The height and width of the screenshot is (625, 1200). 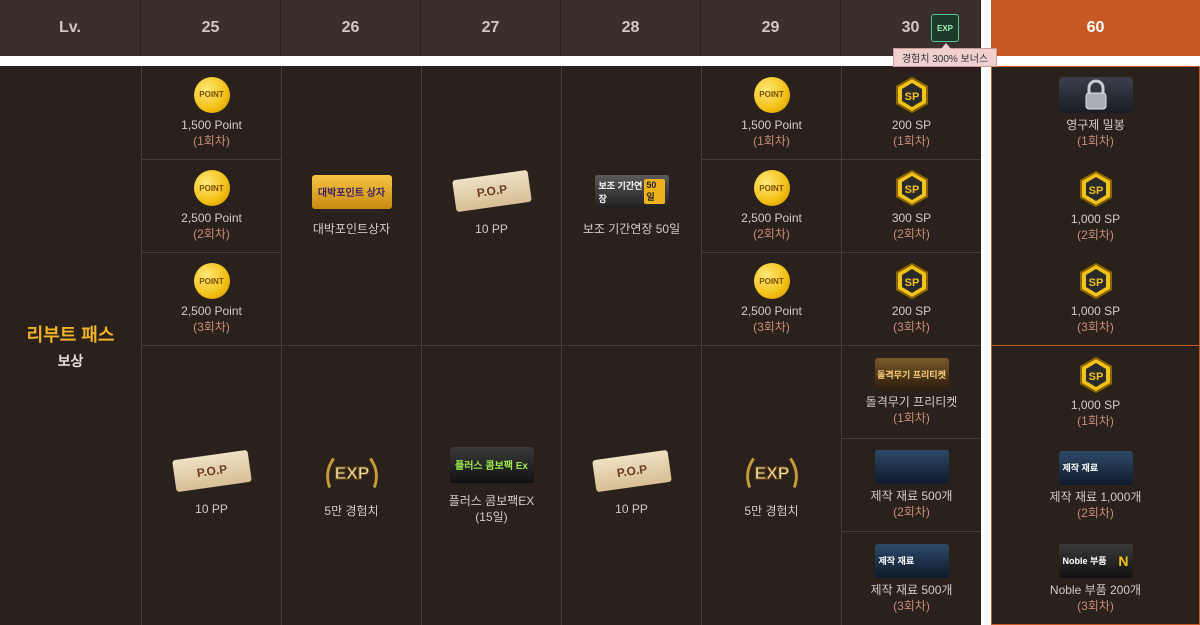 What do you see at coordinates (1095, 392) in the screenshot?
I see `reward-cell: SP 1,000 SP (1회차)` at bounding box center [1095, 392].